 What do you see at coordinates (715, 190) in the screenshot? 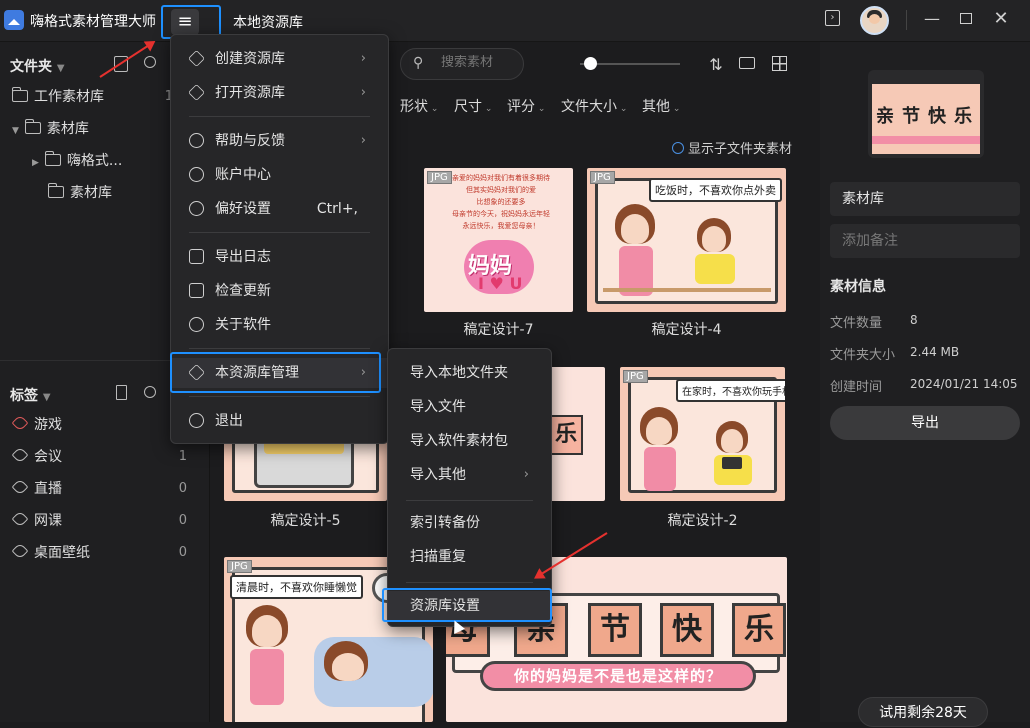
I see `speech-bubble: 吃饭时，不喜欢你点外卖` at bounding box center [715, 190].